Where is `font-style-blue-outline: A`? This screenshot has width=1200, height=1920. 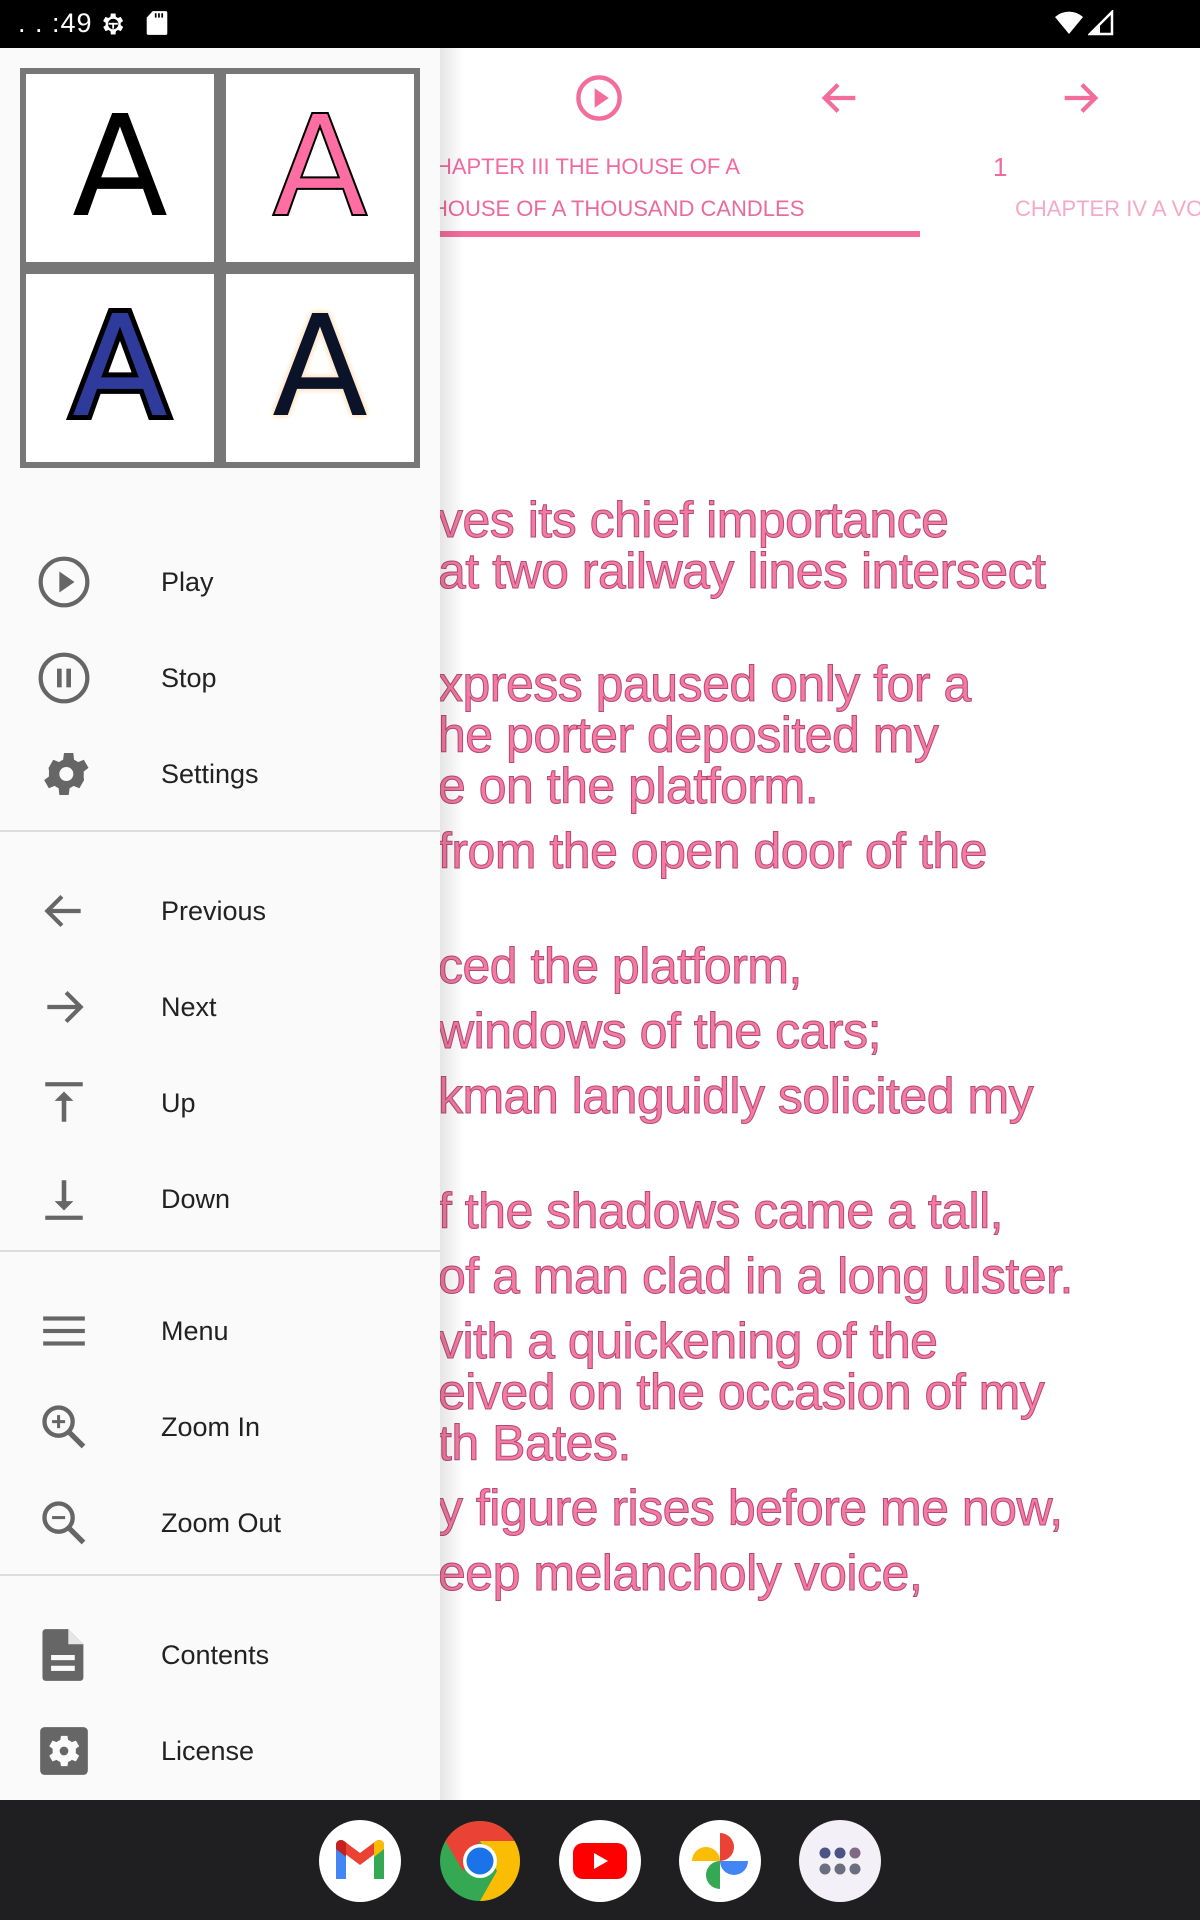 font-style-blue-outline: A is located at coordinates (120, 368).